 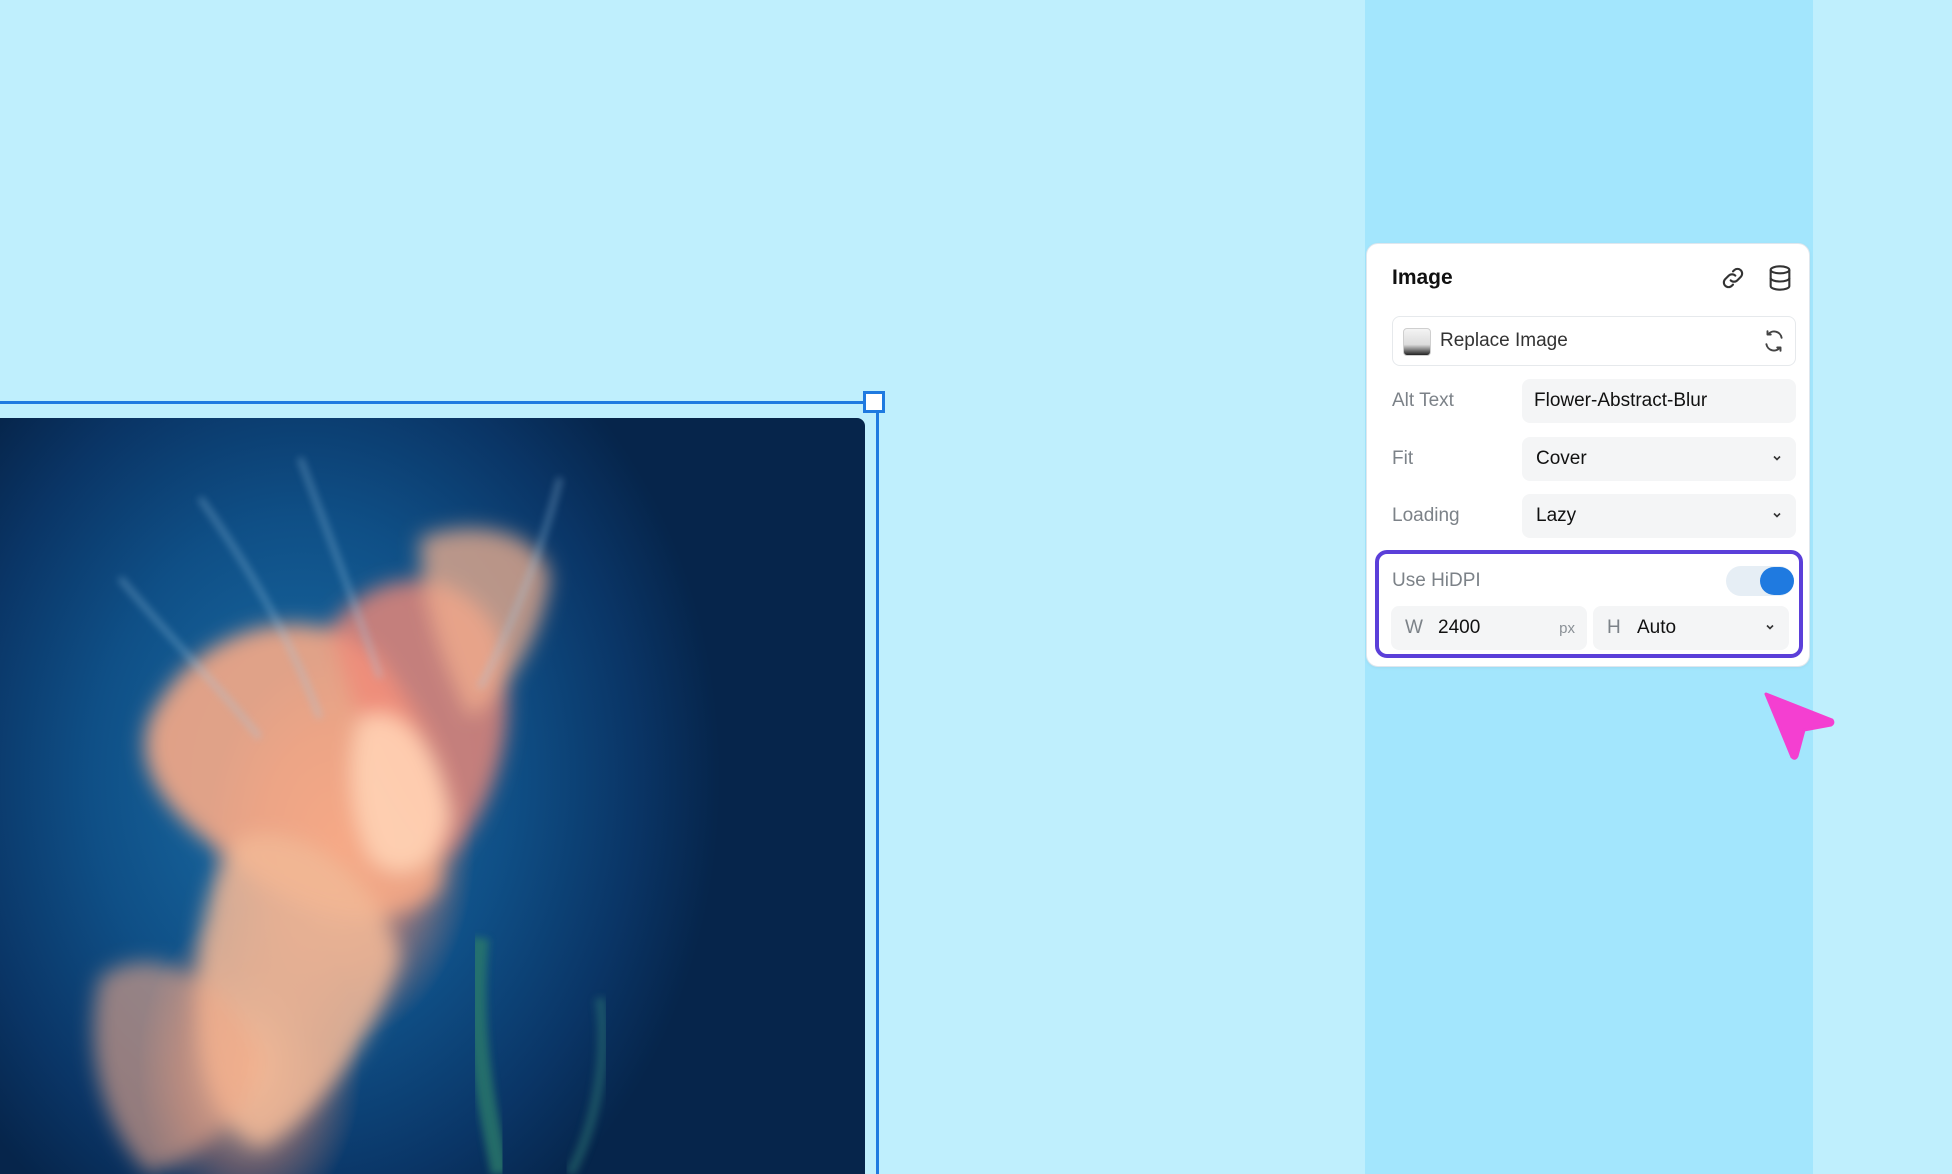 I want to click on height-value: Auto, so click(x=1657, y=627).